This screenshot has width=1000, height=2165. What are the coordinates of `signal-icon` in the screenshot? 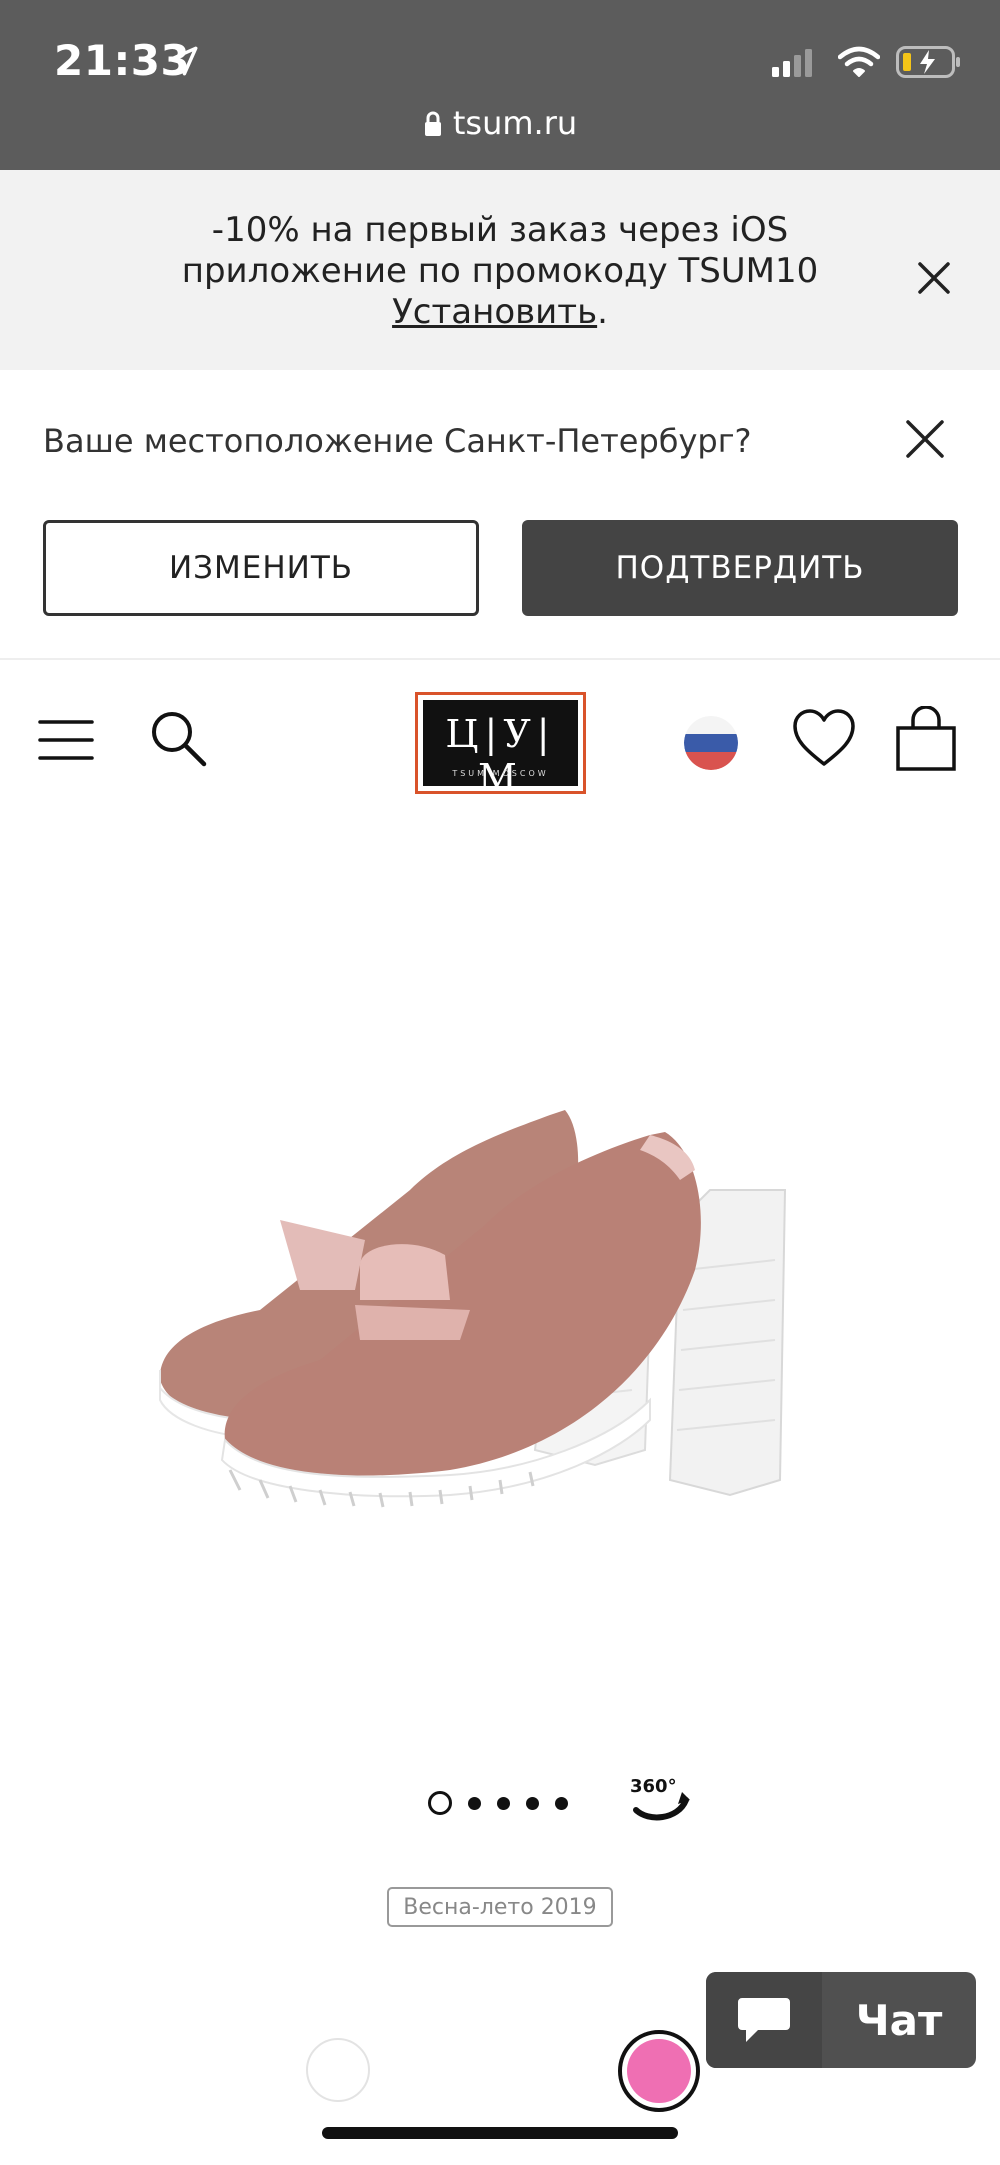 It's located at (792, 63).